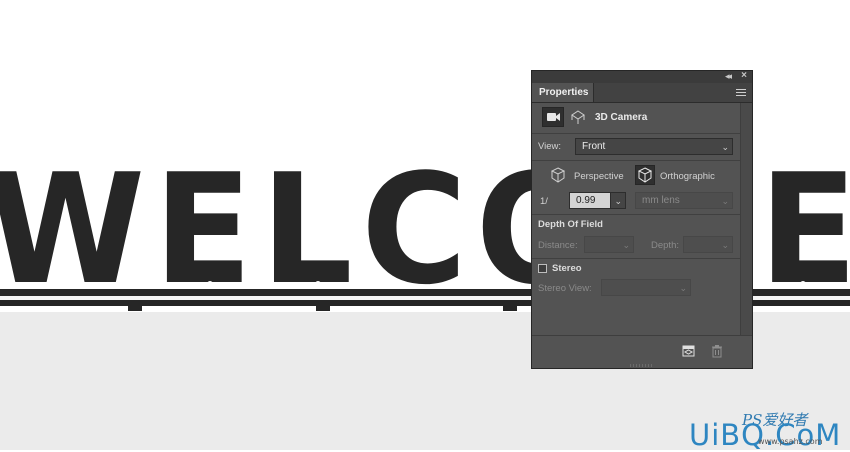 The image size is (850, 452). I want to click on double-chevron-left-icon: ◂◂, so click(728, 76).